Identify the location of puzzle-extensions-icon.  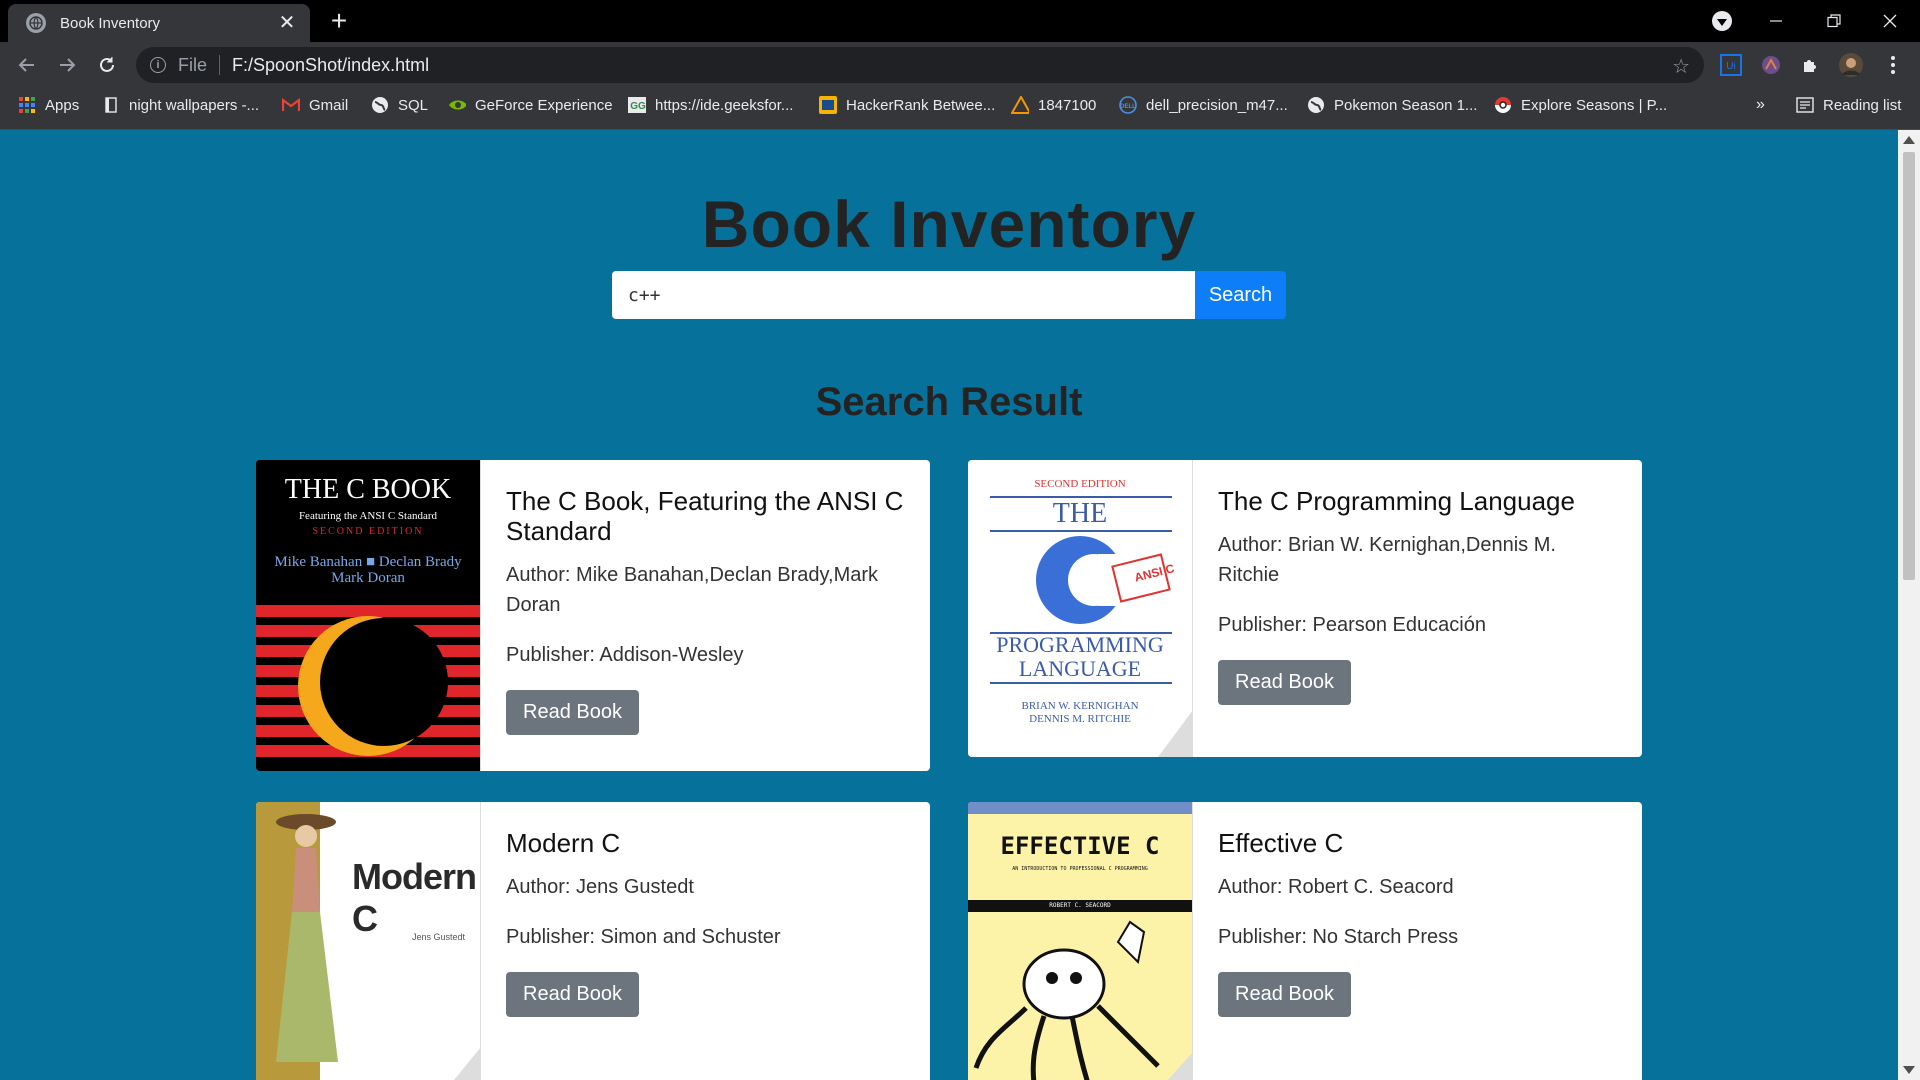
(1811, 65).